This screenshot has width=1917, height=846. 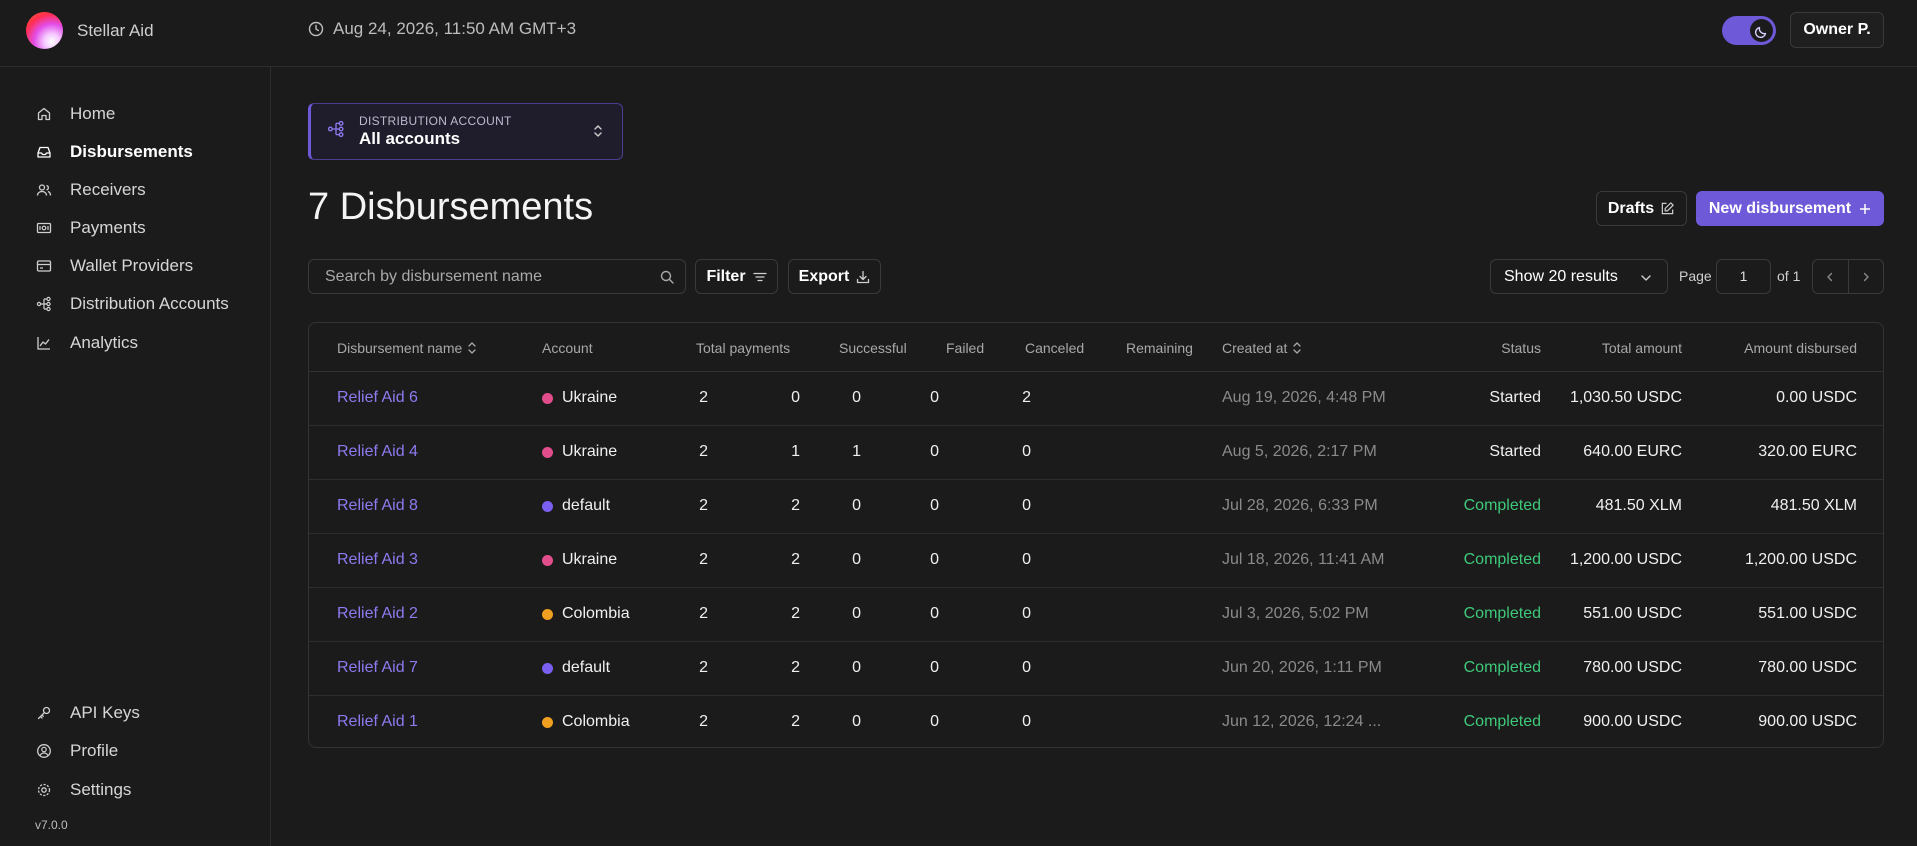 I want to click on page-label: Page, so click(x=1695, y=276).